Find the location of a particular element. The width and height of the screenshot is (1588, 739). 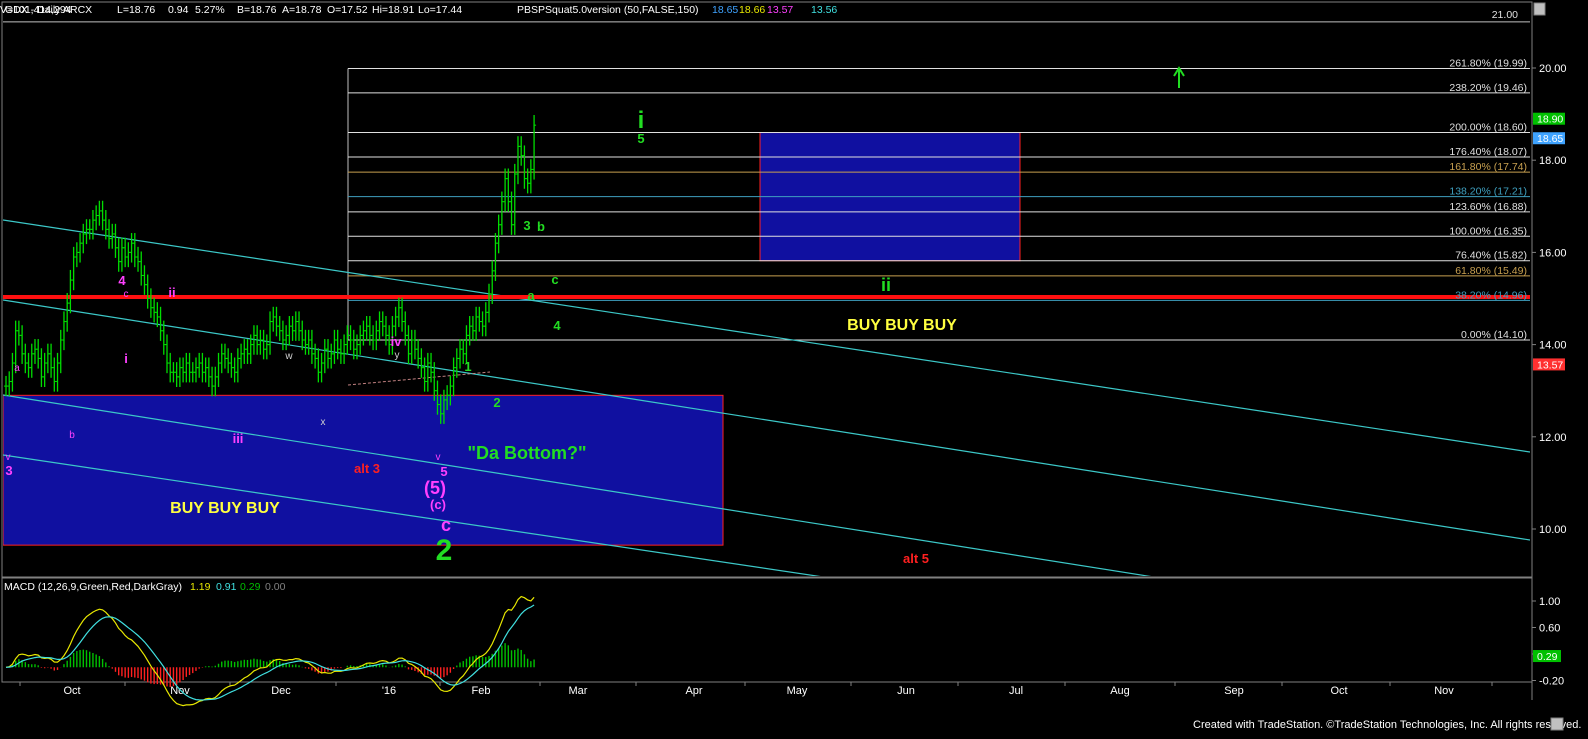

y-tick-label: 12.00 is located at coordinates (1553, 438).